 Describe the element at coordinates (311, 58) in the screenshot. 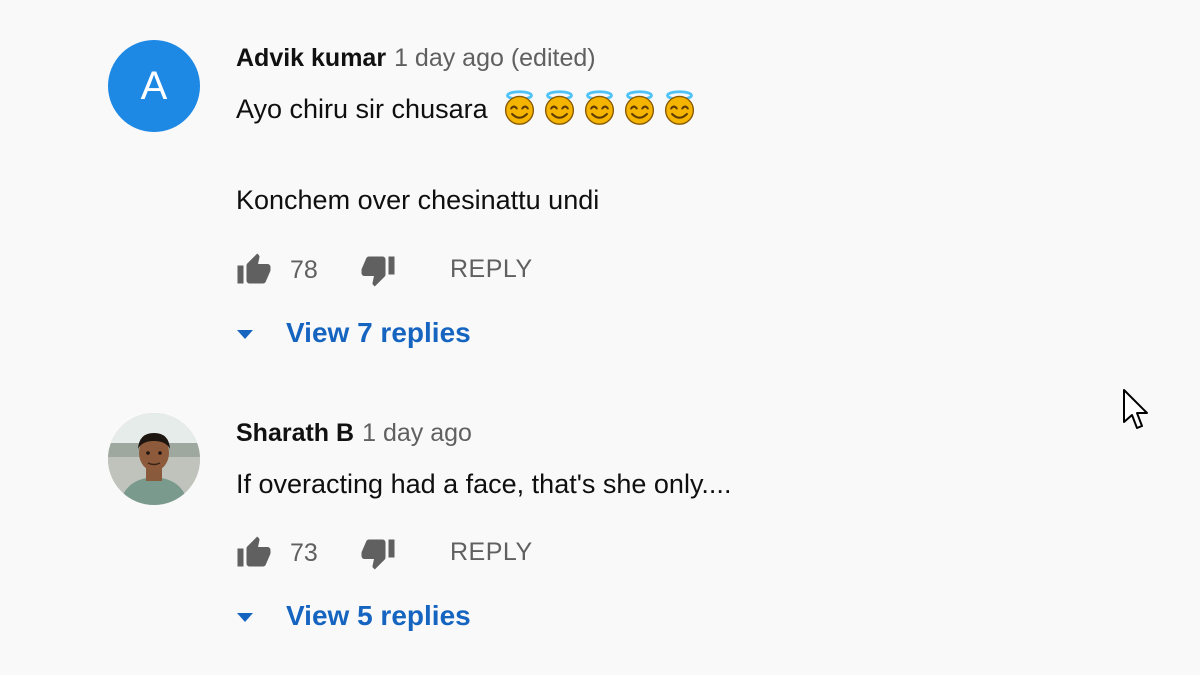

I see `author-name: Advik kumar` at that location.